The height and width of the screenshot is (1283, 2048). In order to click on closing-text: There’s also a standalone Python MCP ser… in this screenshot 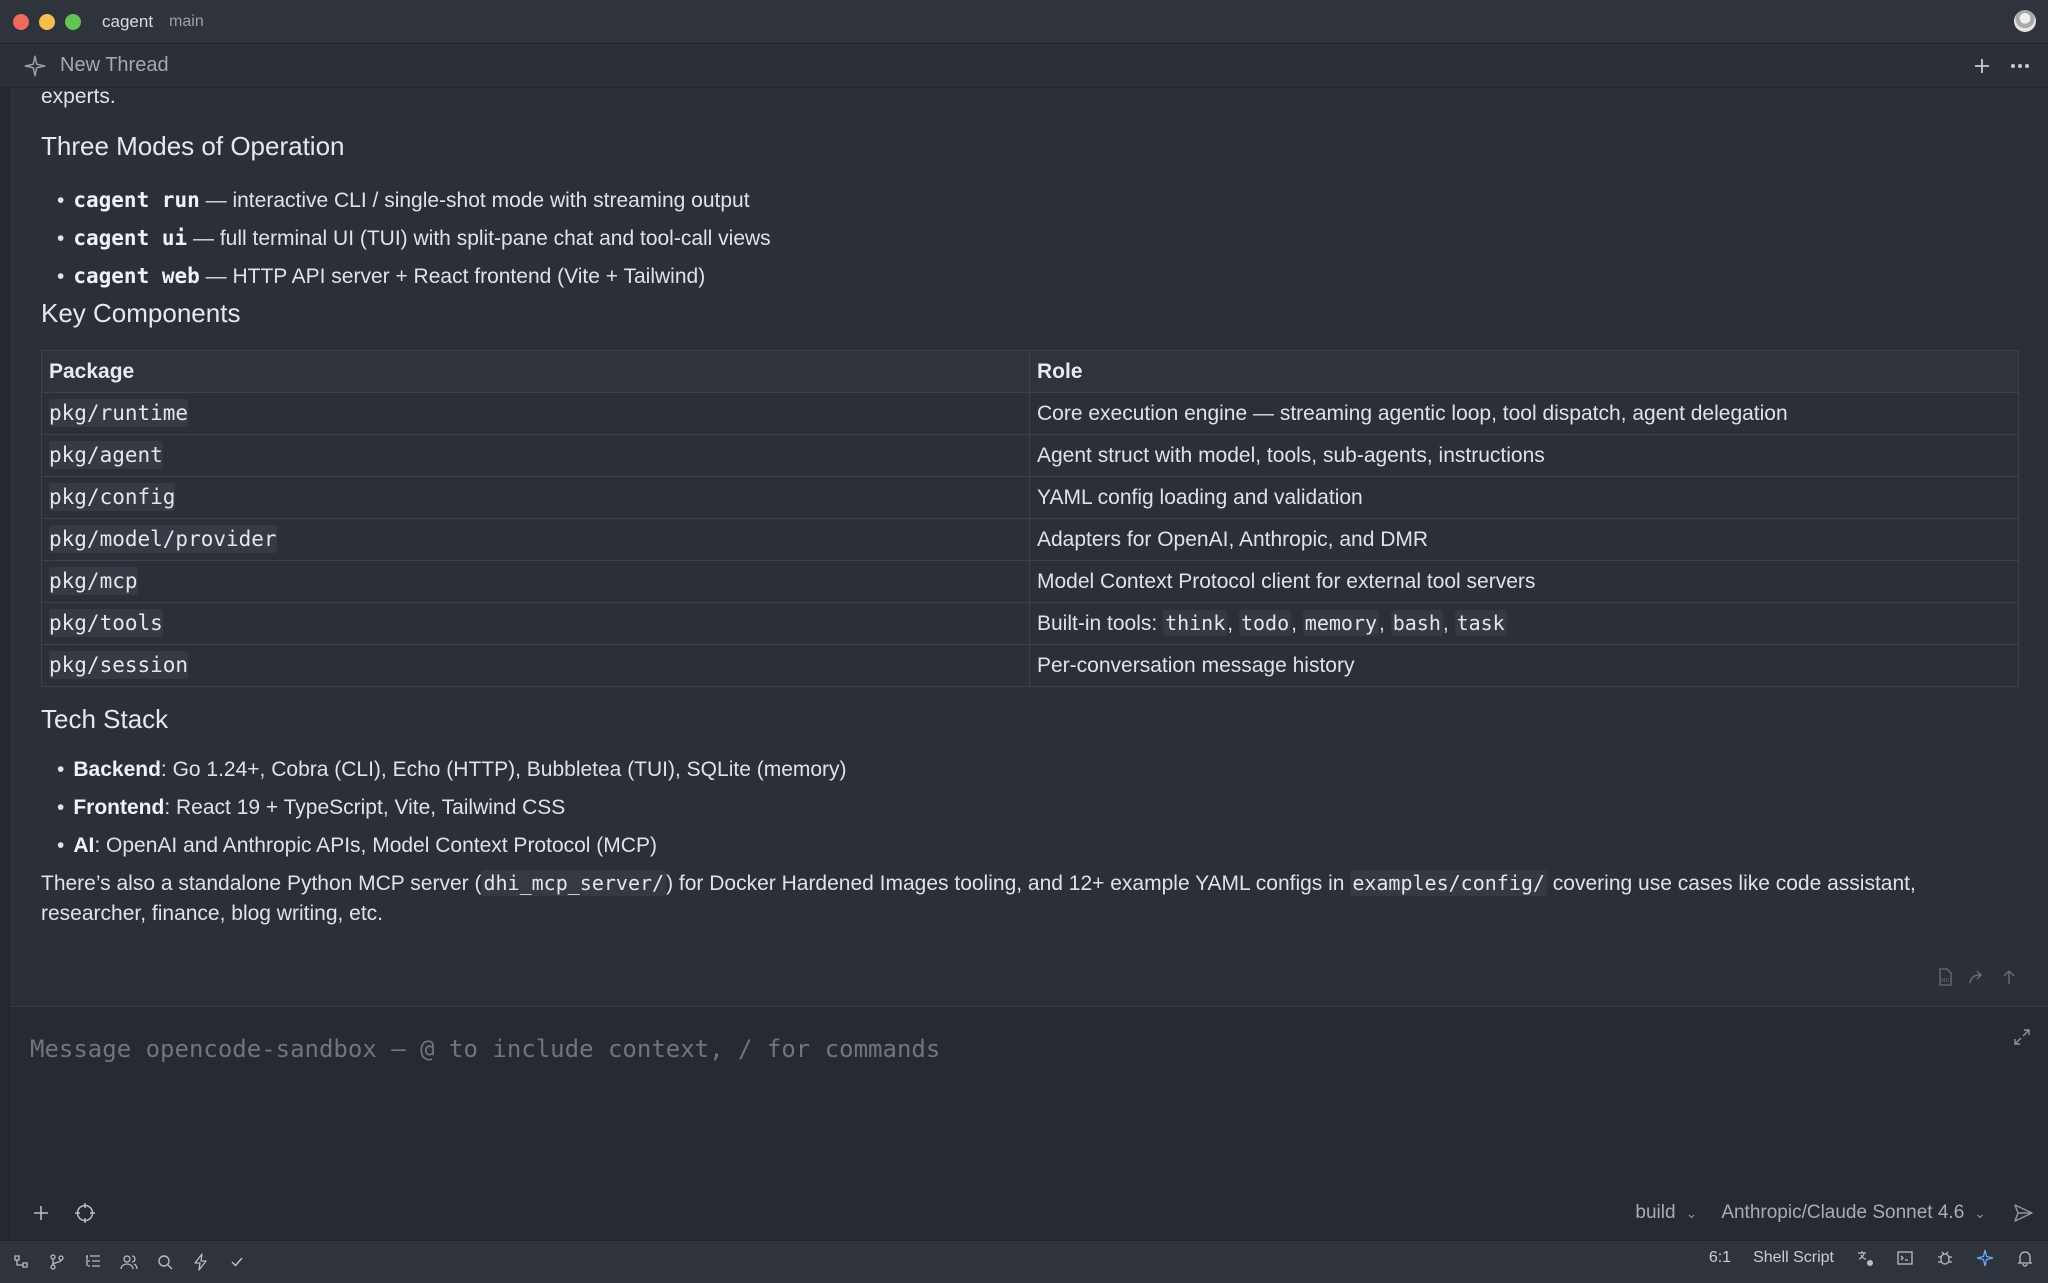, I will do `click(261, 883)`.